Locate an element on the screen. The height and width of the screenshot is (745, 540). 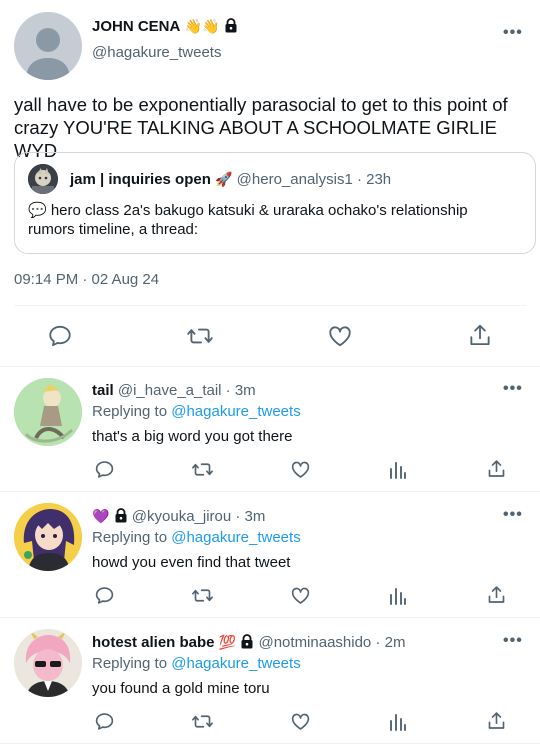
quote-avatar is located at coordinates (43, 179).